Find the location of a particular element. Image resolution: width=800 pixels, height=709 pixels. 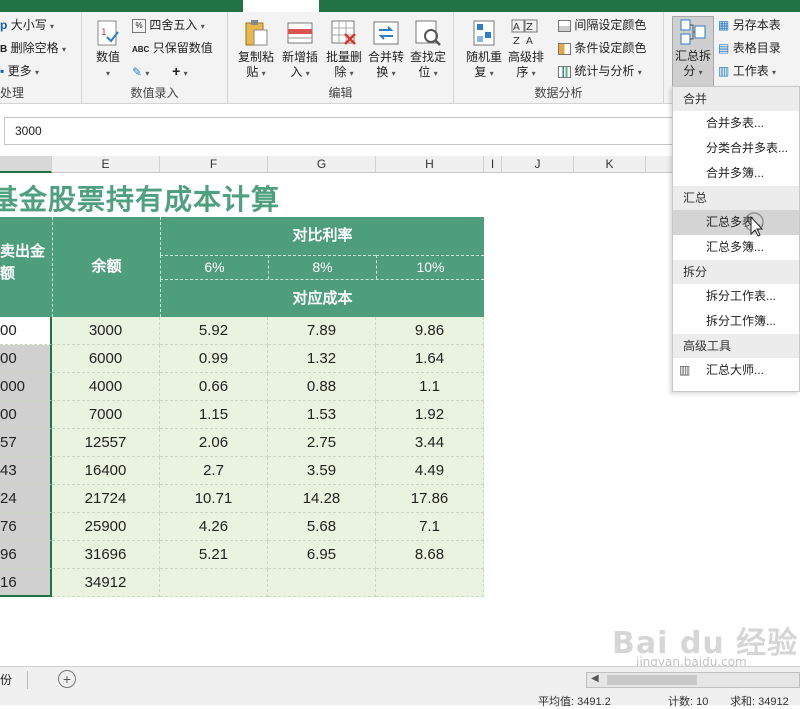

col-header-i: I is located at coordinates (493, 164).